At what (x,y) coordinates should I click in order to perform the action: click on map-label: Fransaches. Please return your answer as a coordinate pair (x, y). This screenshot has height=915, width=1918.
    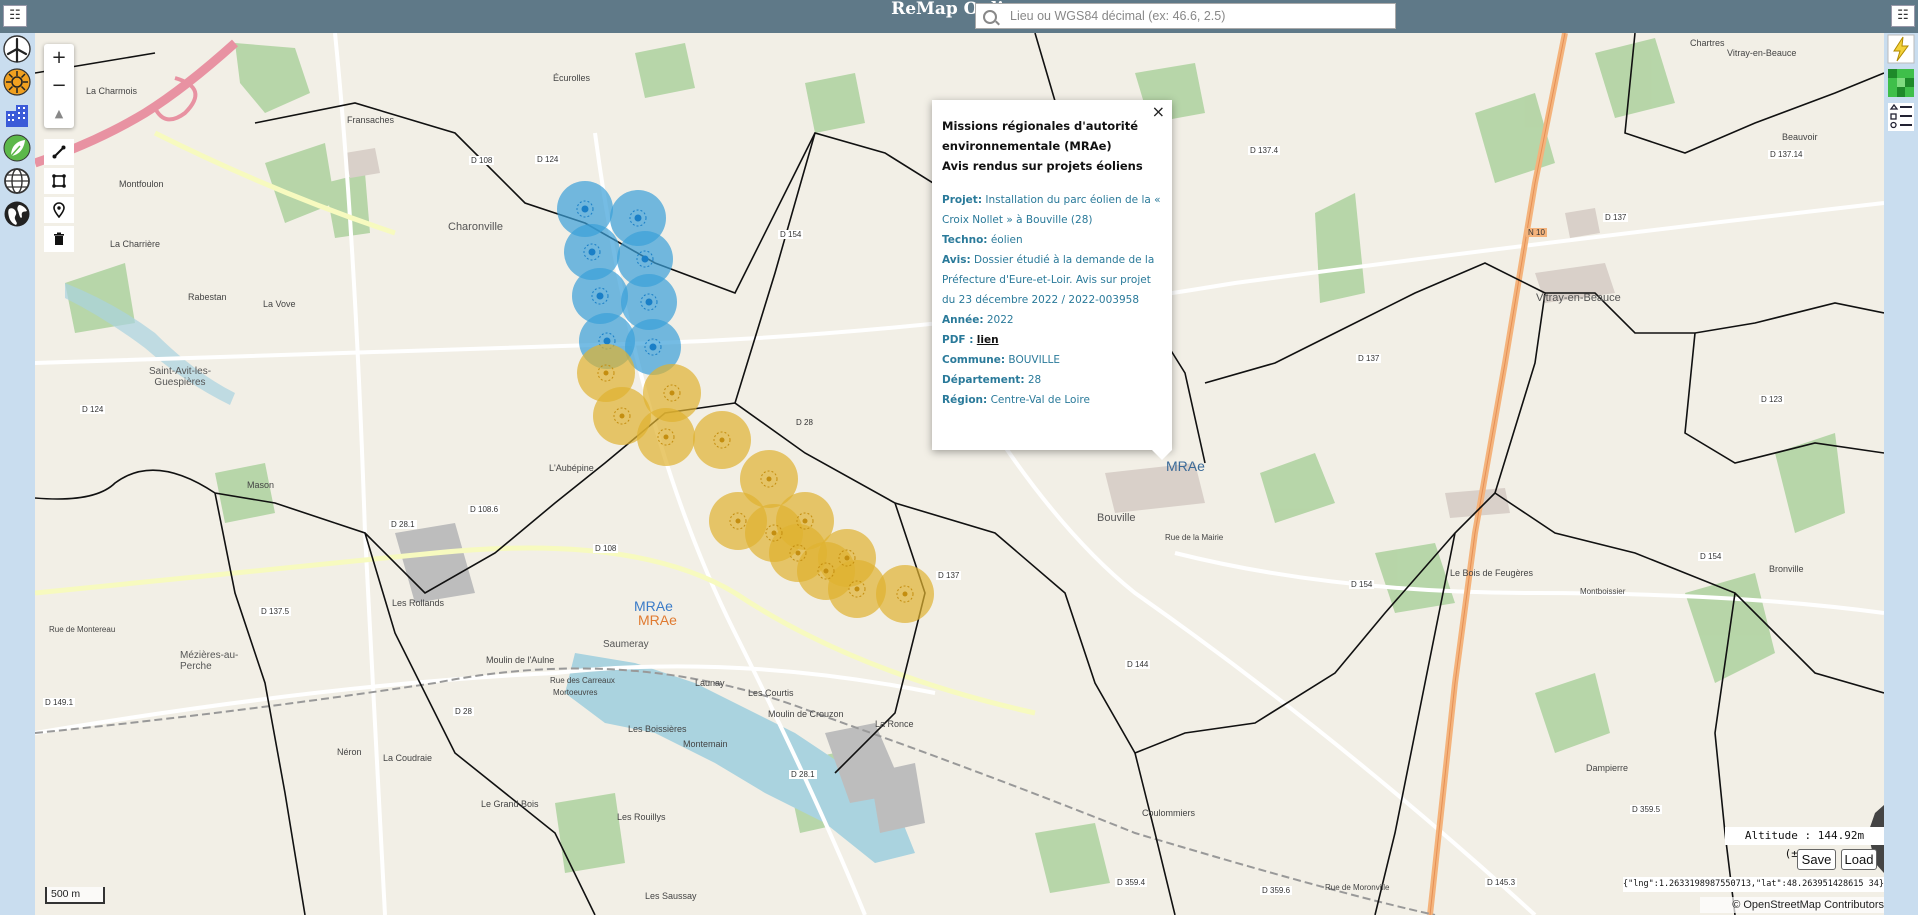
    Looking at the image, I should click on (371, 120).